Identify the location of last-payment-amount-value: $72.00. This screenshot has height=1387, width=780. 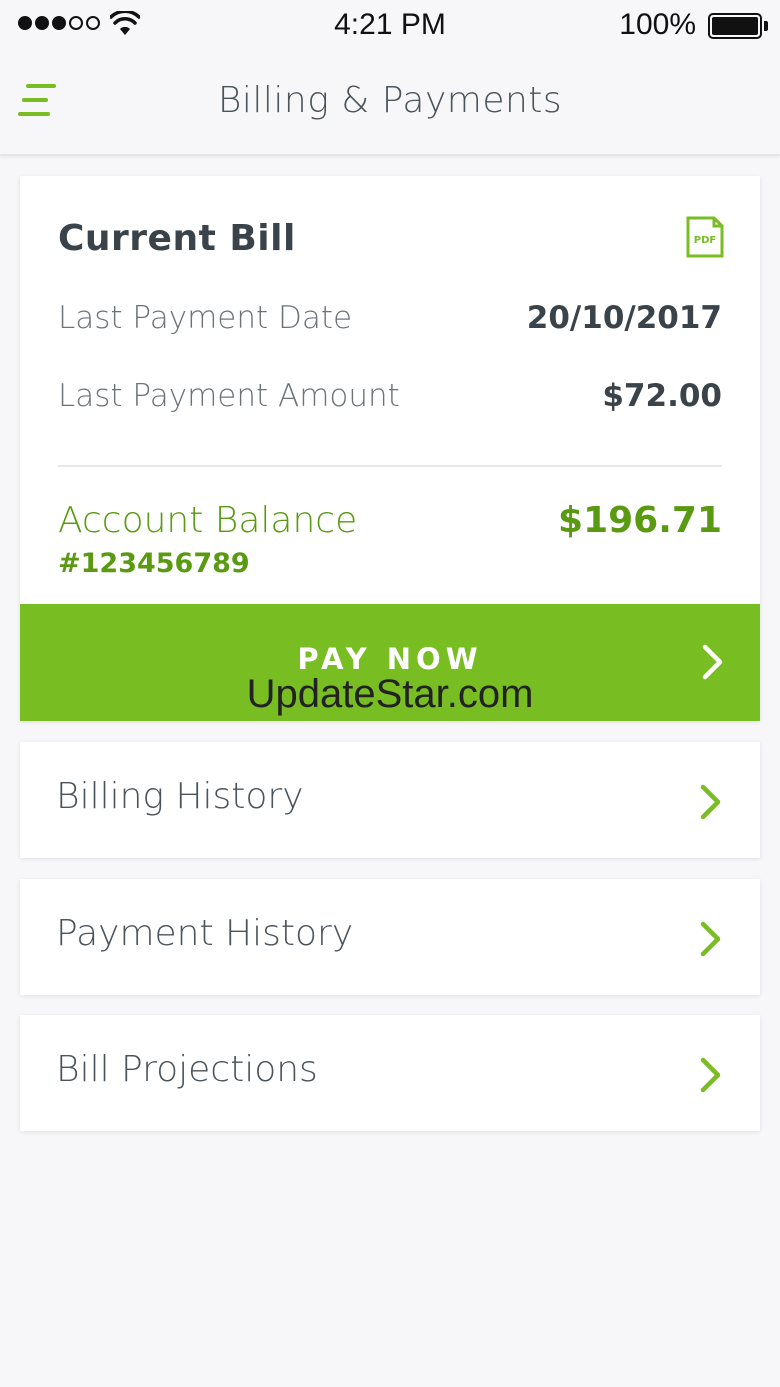
(662, 396).